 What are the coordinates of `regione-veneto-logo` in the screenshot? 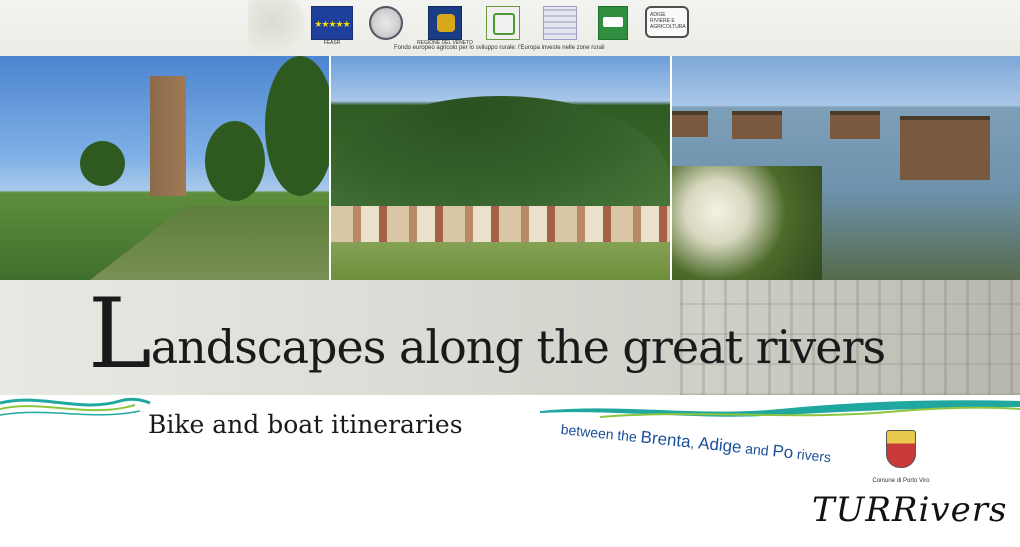 It's located at (445, 23).